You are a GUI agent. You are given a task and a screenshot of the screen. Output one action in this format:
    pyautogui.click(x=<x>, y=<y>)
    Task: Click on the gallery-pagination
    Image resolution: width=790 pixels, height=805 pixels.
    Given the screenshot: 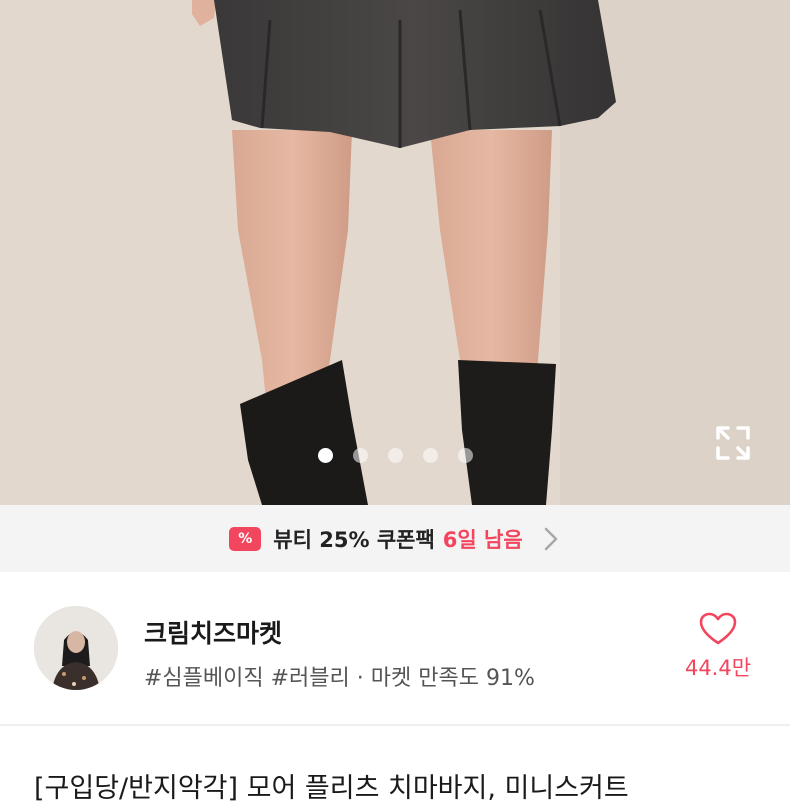 What is the action you would take?
    pyautogui.click(x=395, y=455)
    